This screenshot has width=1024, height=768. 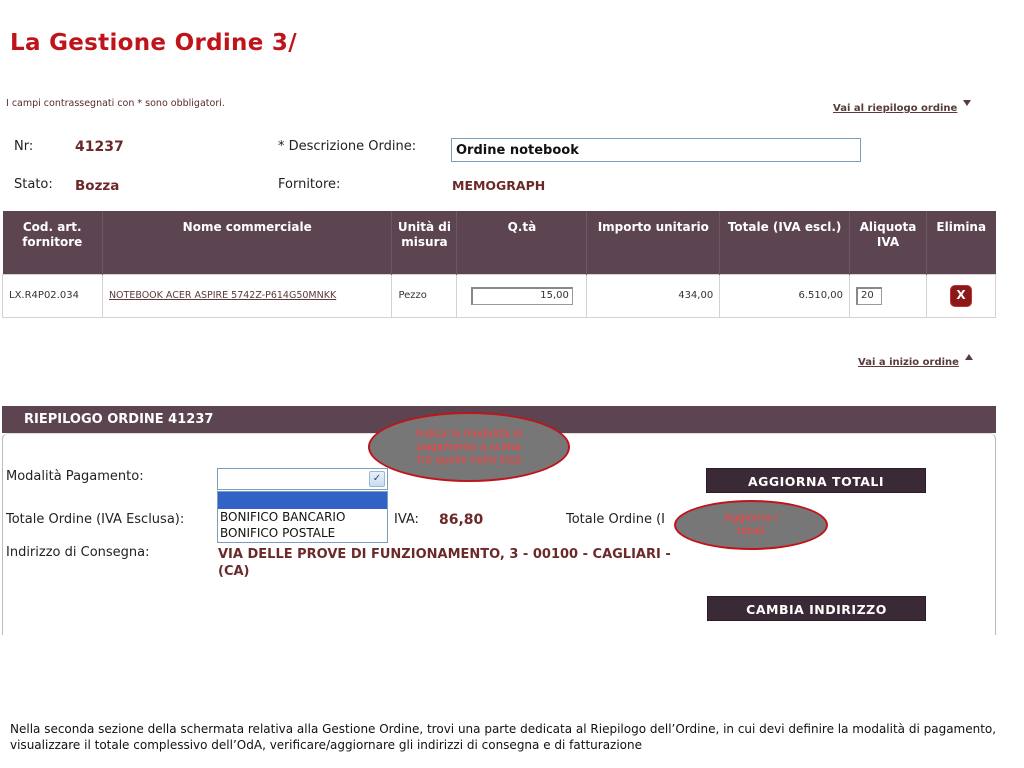 What do you see at coordinates (302, 479) in the screenshot?
I see `payment-method-select: ✓` at bounding box center [302, 479].